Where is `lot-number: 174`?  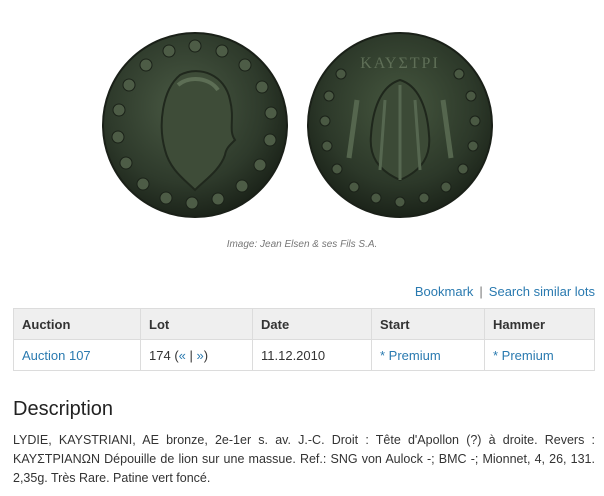 lot-number: 174 is located at coordinates (160, 355).